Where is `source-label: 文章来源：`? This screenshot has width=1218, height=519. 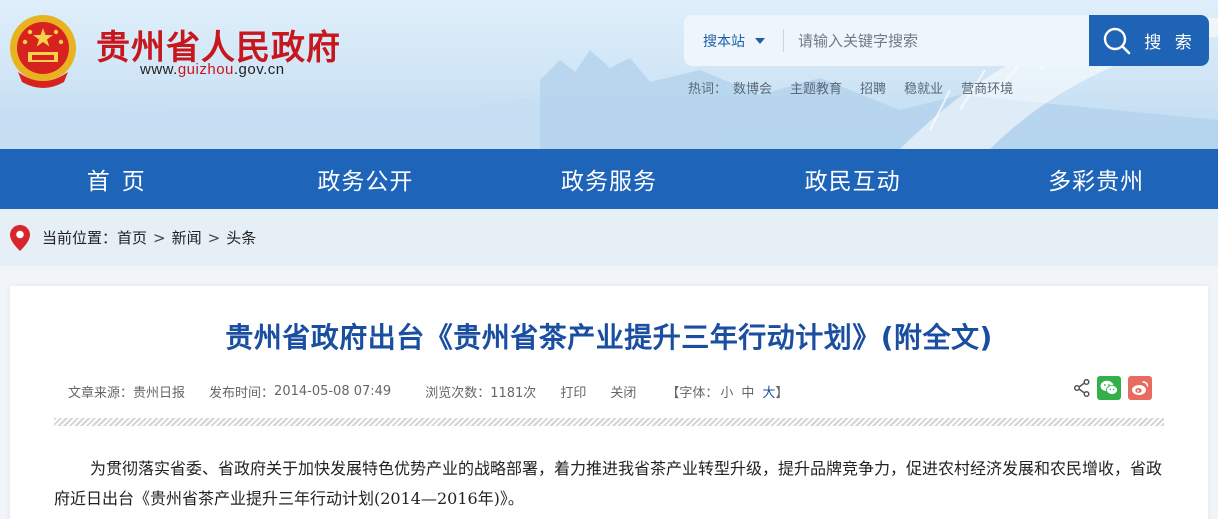 source-label: 文章来源： is located at coordinates (101, 393).